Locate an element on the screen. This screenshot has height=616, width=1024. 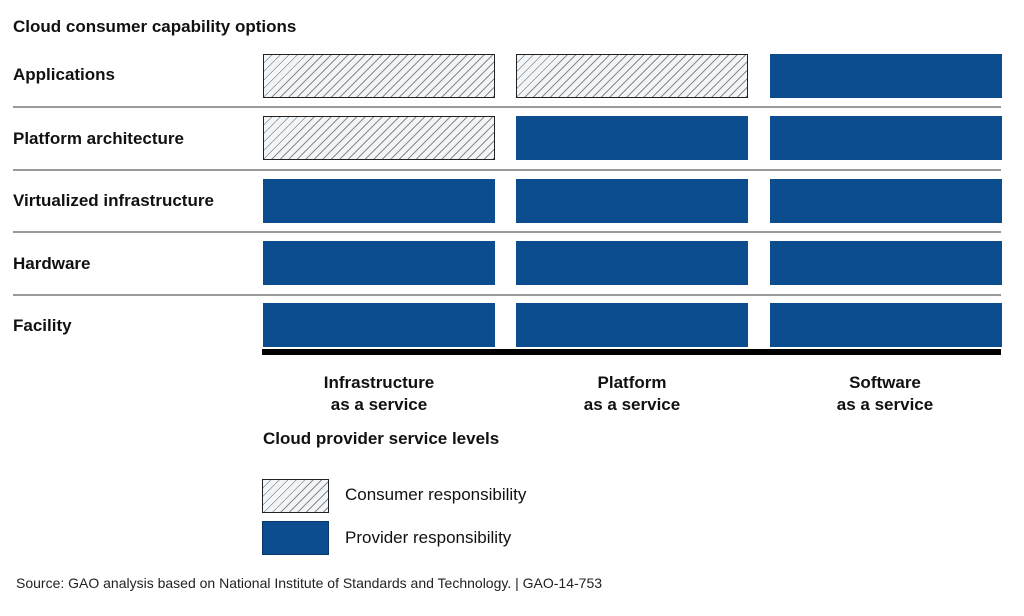
column-label-iaas: Infrastructure as a service is located at coordinates (379, 394).